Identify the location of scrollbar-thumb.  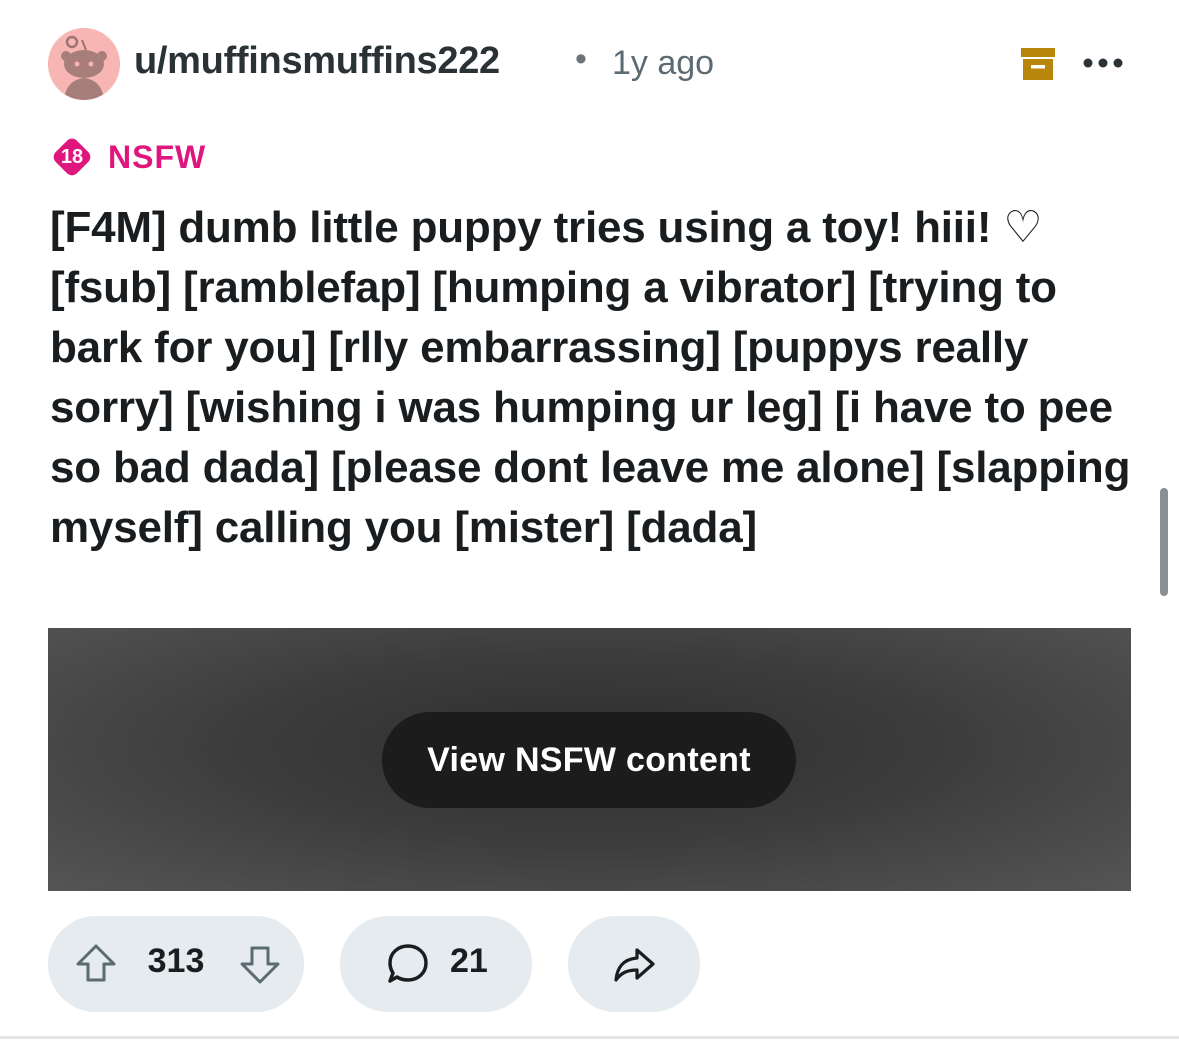
(1164, 542).